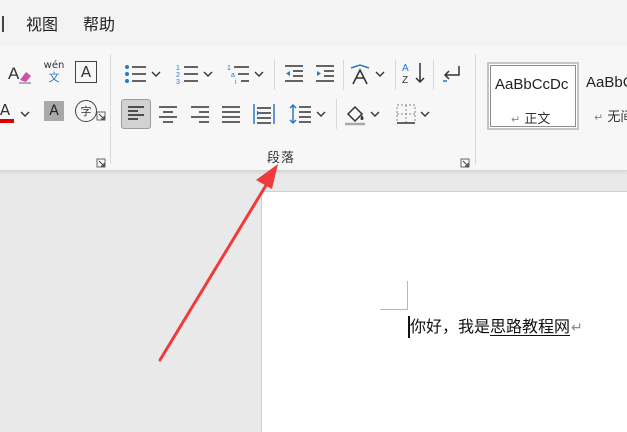  I want to click on style-normal: AaBbCcDc ↵ 正文, so click(533, 96).